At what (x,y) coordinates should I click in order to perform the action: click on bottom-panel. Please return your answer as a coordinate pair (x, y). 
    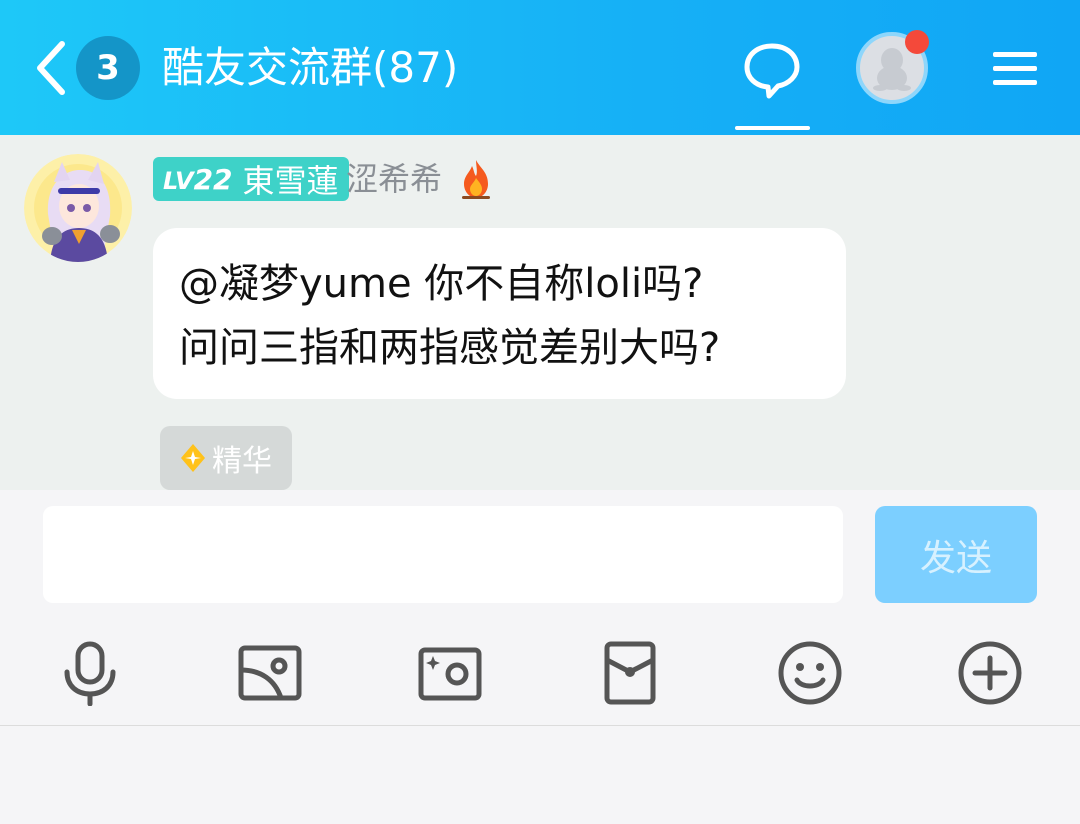
    Looking at the image, I should click on (540, 775).